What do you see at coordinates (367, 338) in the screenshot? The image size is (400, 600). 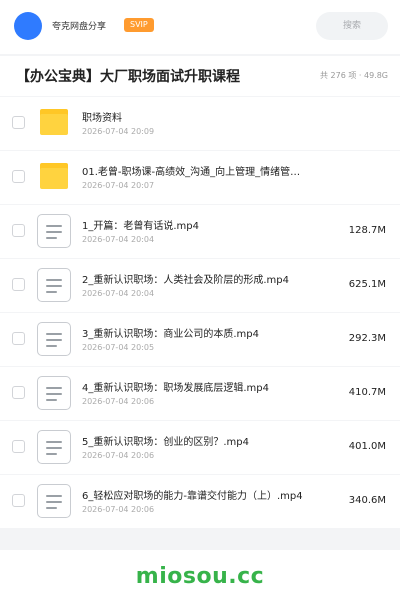 I see `file-size: 292.3M` at bounding box center [367, 338].